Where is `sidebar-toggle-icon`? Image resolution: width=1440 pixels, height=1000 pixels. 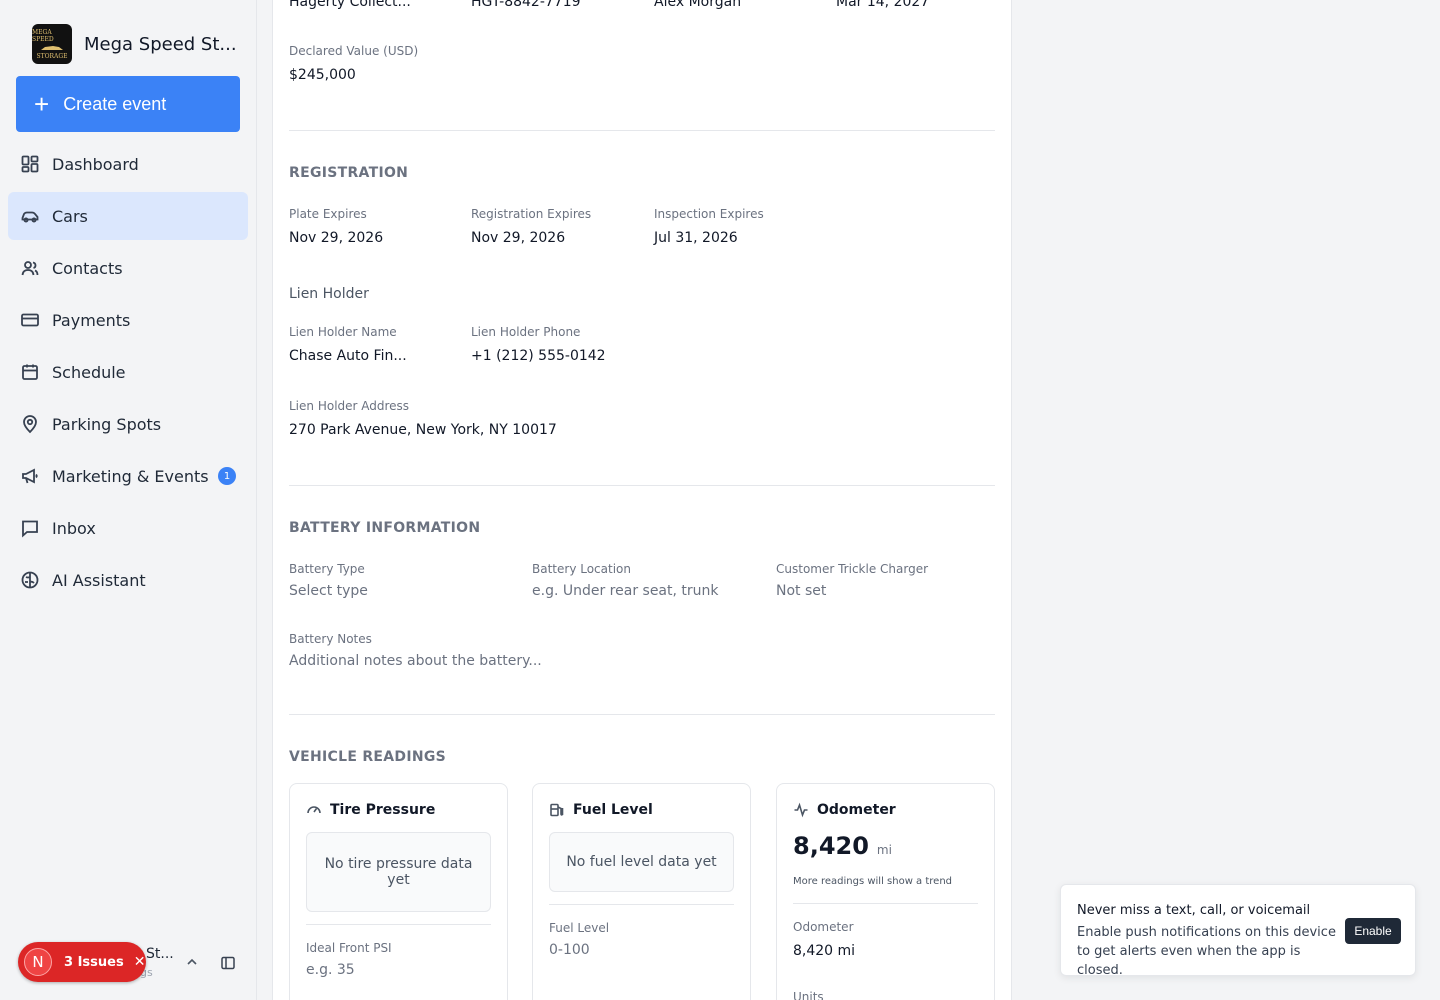
sidebar-toggle-icon is located at coordinates (228, 963).